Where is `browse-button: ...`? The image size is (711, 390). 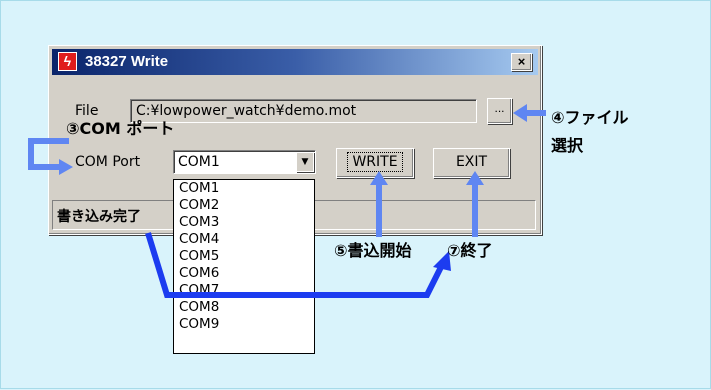 browse-button: ... is located at coordinates (499, 111).